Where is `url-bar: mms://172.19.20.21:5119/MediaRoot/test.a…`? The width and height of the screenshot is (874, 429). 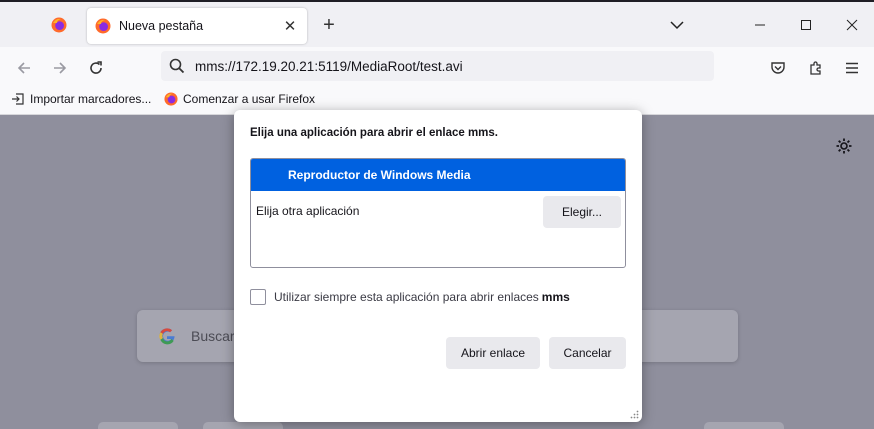 url-bar: mms://172.19.20.21:5119/MediaRoot/test.a… is located at coordinates (437, 66).